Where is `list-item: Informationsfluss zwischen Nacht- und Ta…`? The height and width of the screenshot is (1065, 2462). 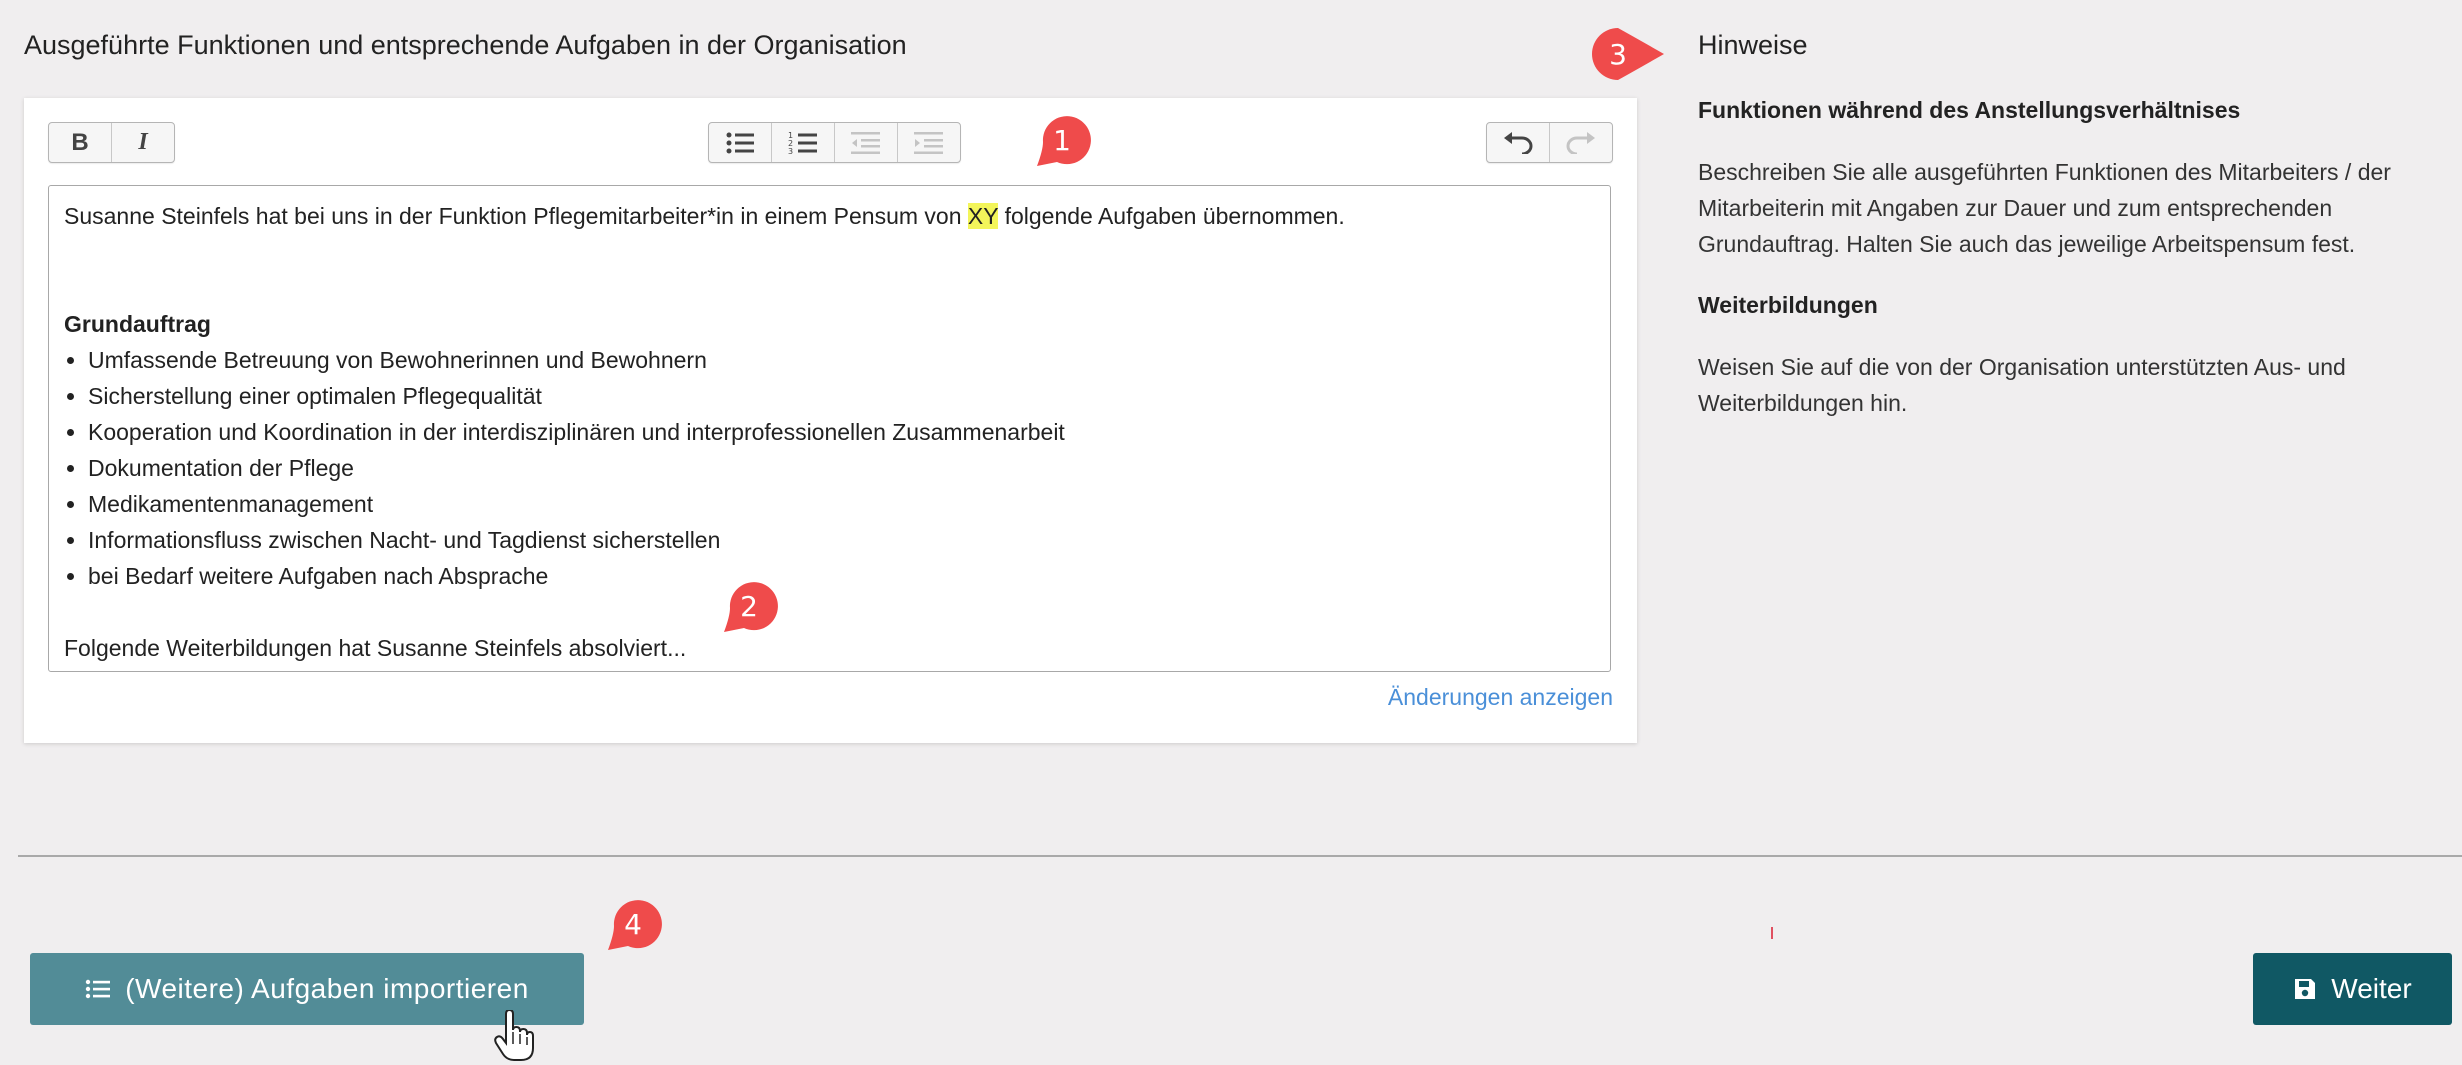 list-item: Informationsfluss zwischen Nacht- und Ta… is located at coordinates (841, 540).